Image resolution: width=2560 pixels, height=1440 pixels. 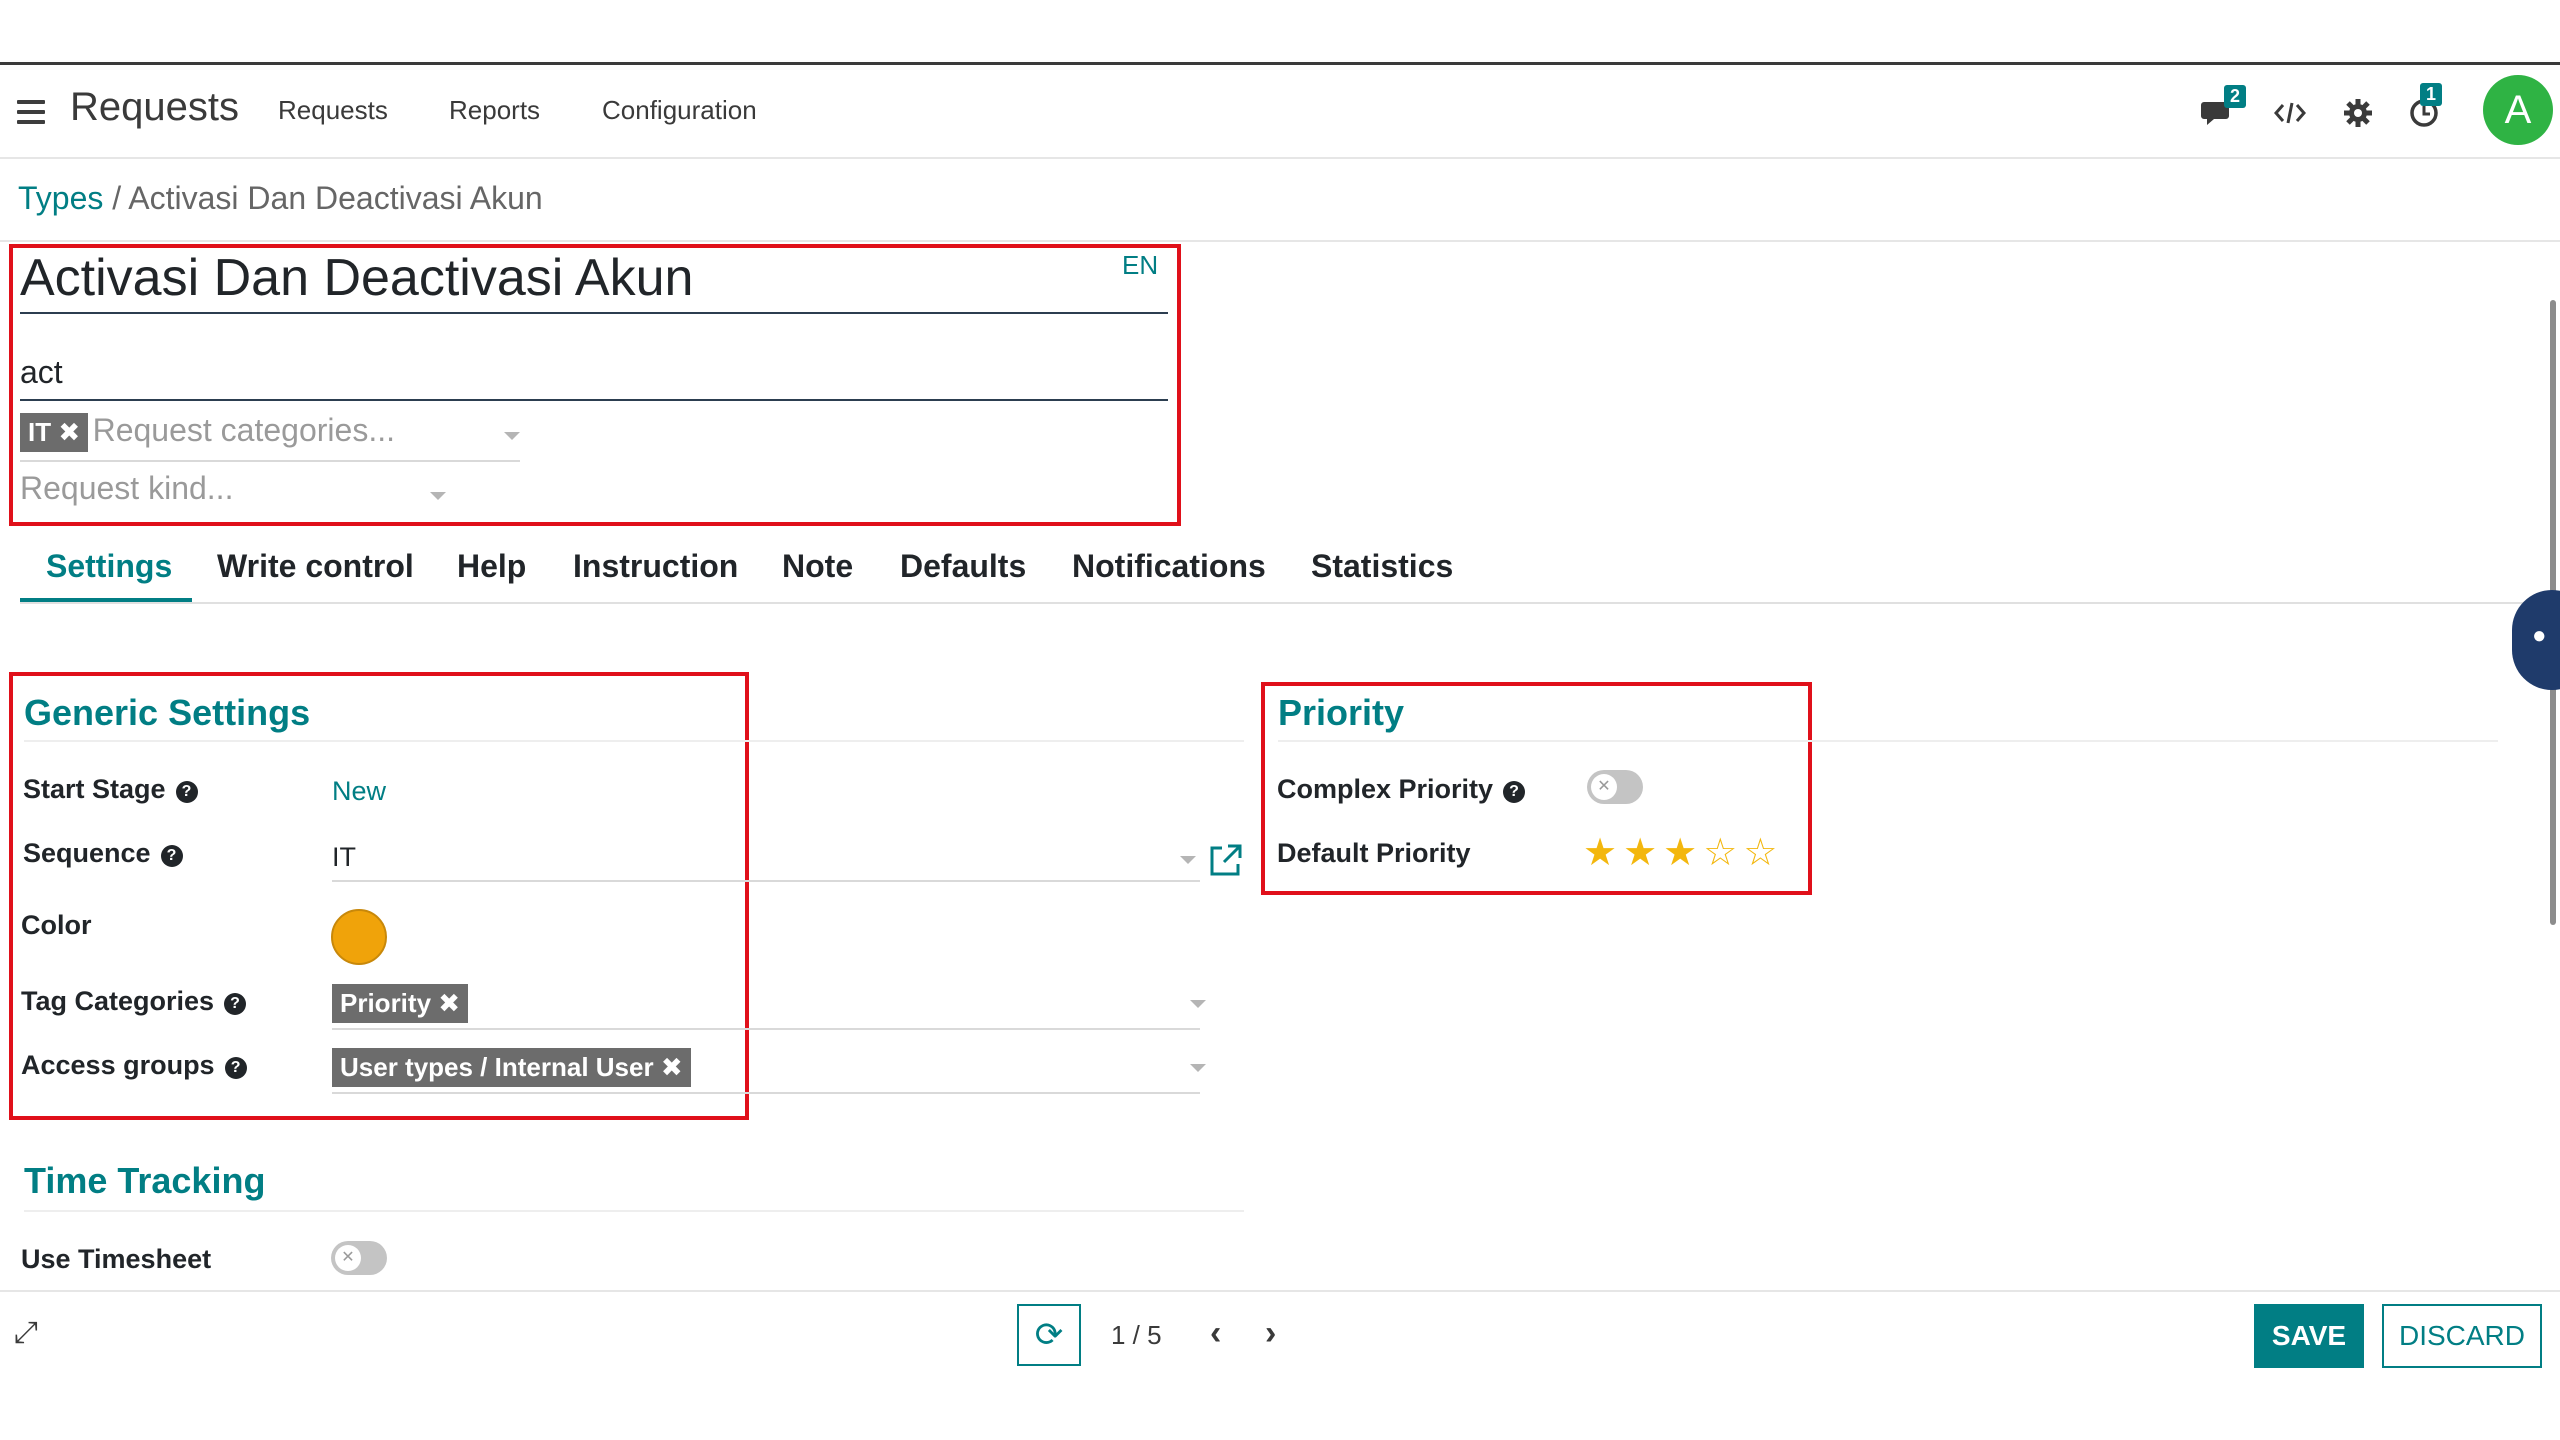 I want to click on use-timesheet-label: Use Timesheet, so click(x=116, y=1259).